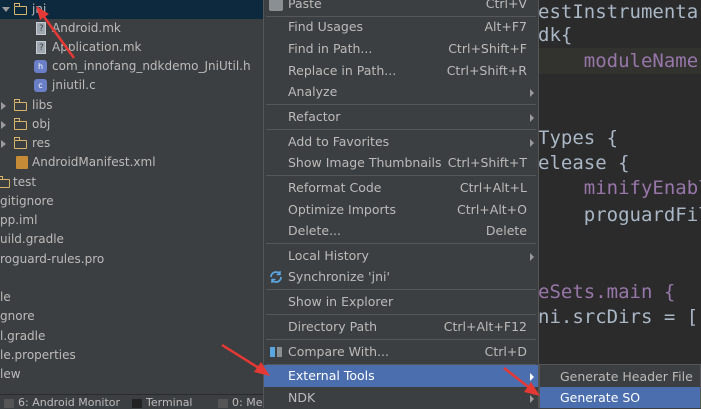 This screenshot has width=701, height=409. I want to click on code-line: moduleName, so click(619, 61).